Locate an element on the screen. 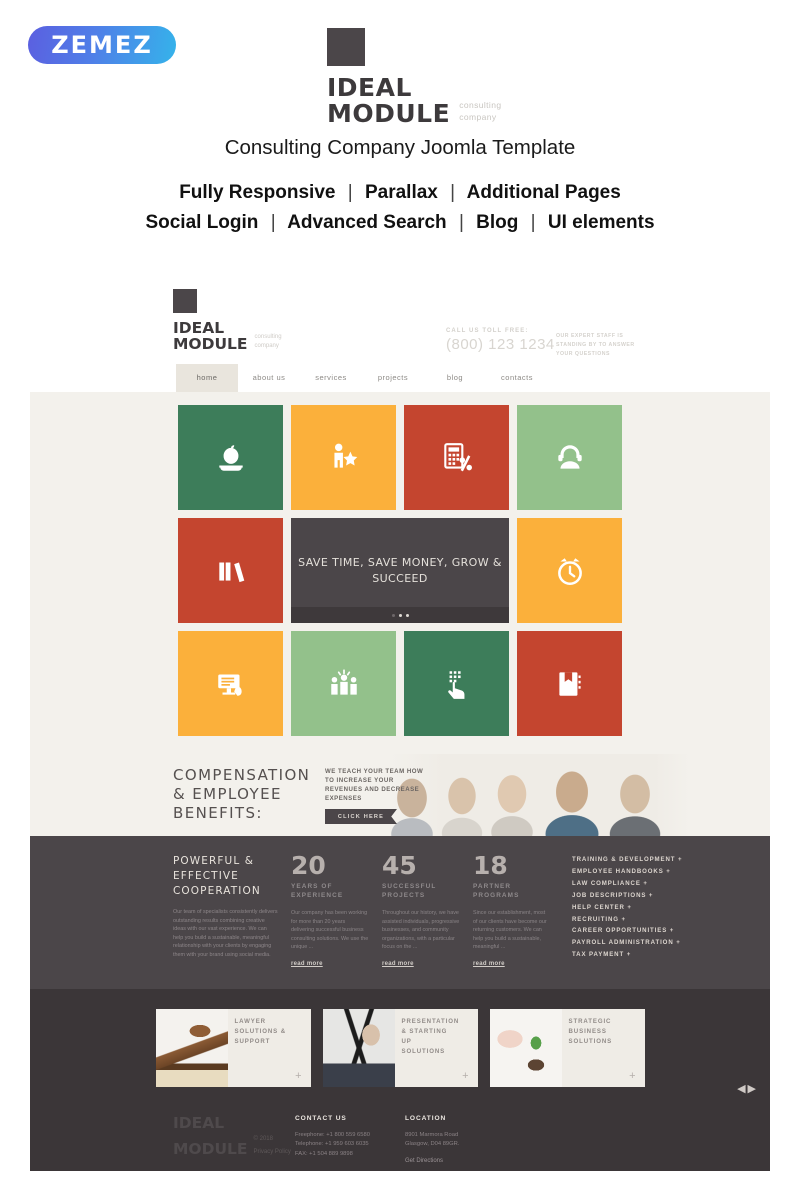  apple-book-icon is located at coordinates (230, 457).